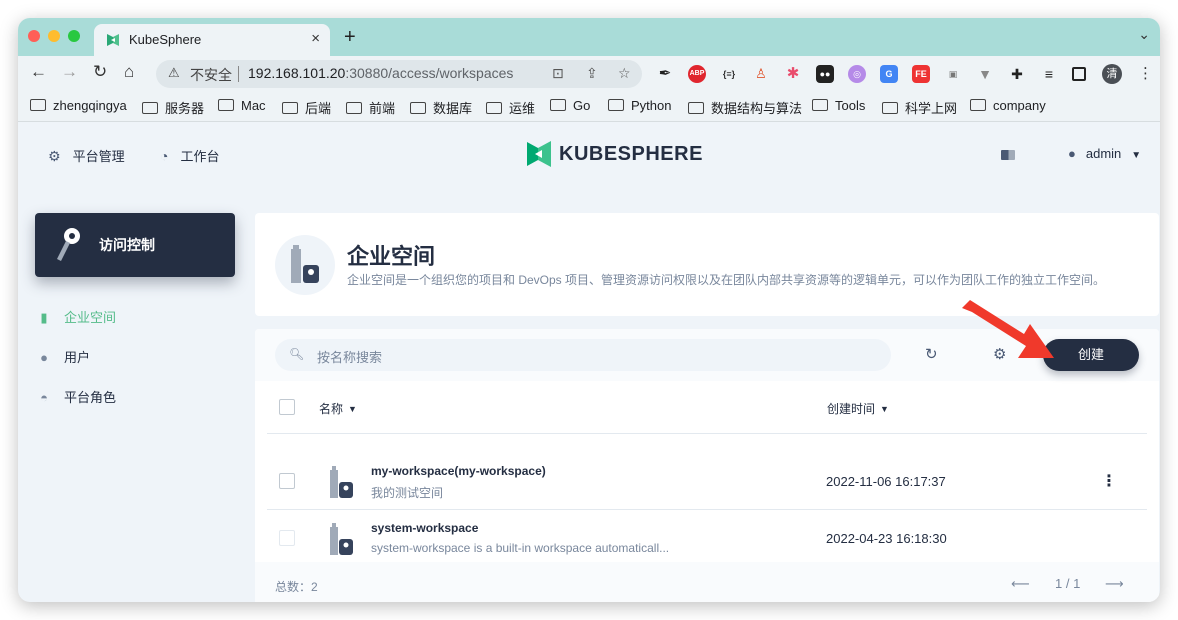 This screenshot has height=620, width=1178. I want to click on bookmark-folder: company, so click(1008, 105).